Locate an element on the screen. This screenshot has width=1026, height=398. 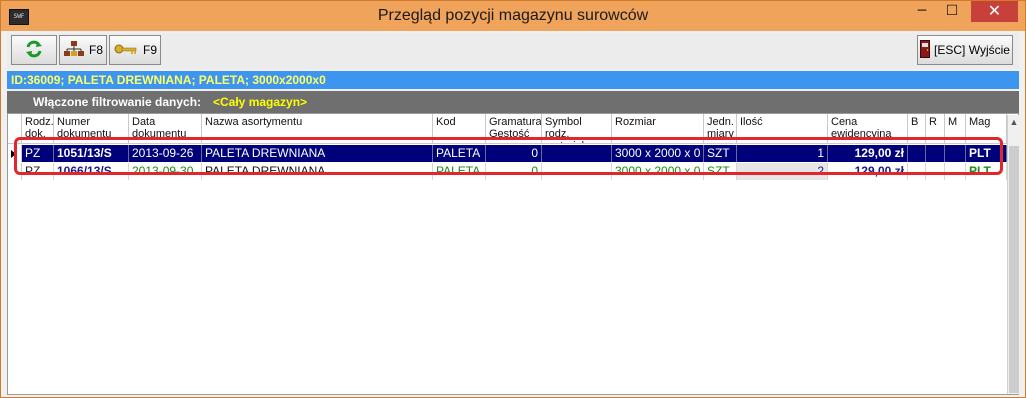
column-header-symbol: Symbol rodz. materiału is located at coordinates (577, 129).